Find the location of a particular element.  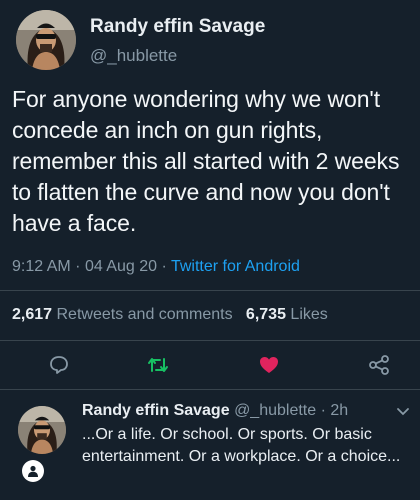

author-row: Randy effin Savage @_hublette is located at coordinates (210, 42).